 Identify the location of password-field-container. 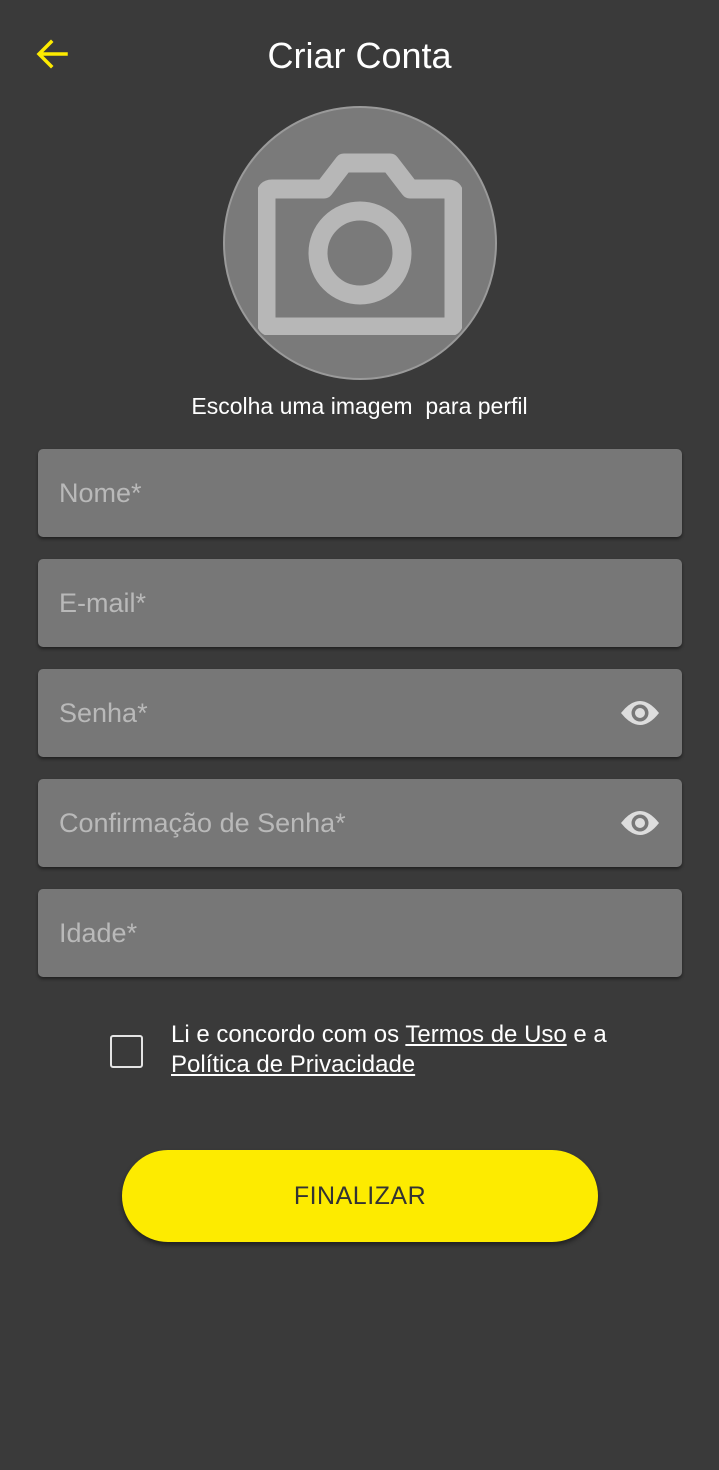
(360, 713).